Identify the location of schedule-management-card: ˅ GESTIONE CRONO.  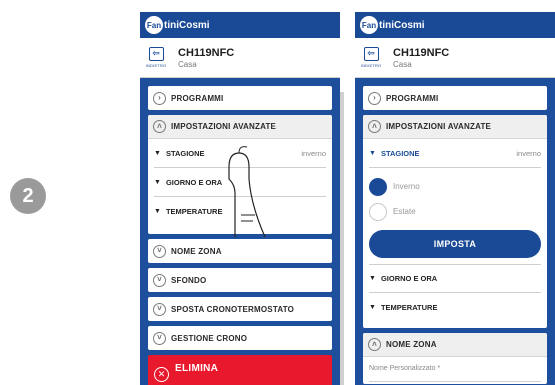
(240, 338).